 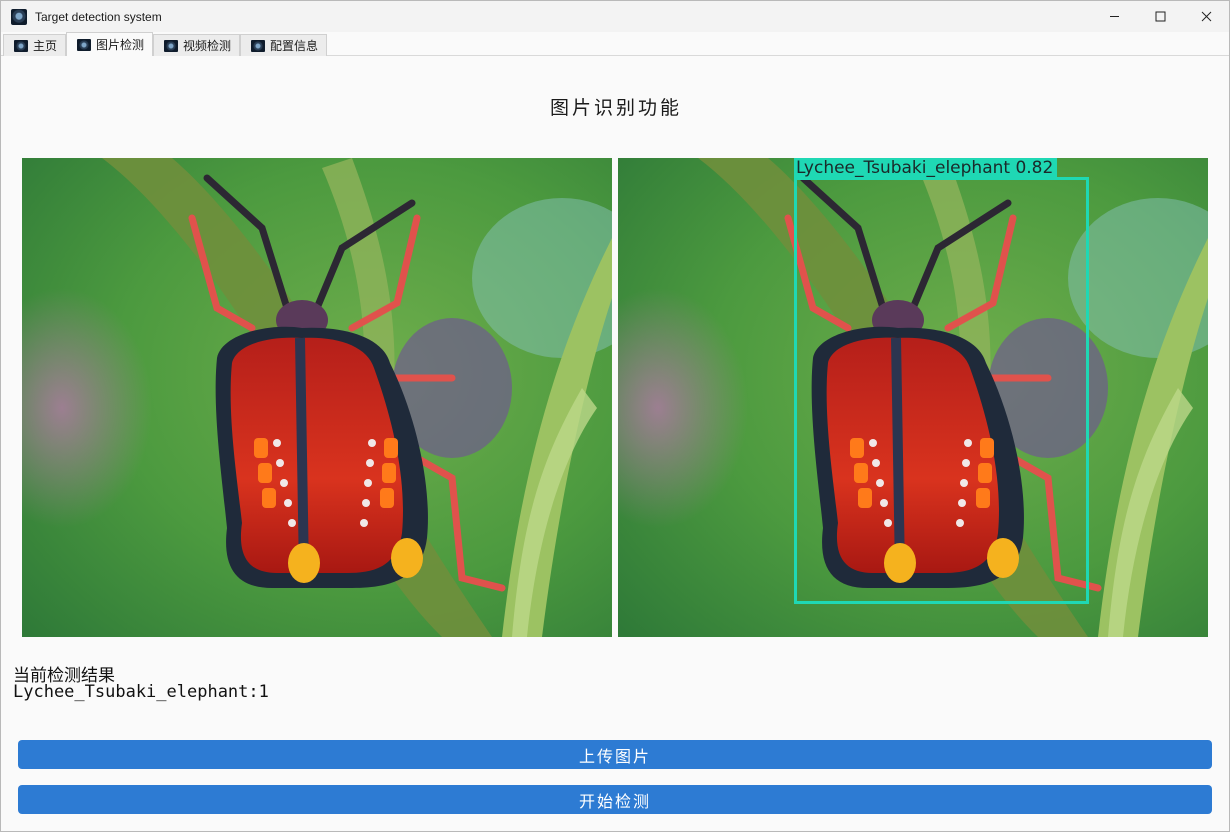 What do you see at coordinates (926, 168) in the screenshot?
I see `detection-label: Lychee_Tsubaki_elephant 0.82` at bounding box center [926, 168].